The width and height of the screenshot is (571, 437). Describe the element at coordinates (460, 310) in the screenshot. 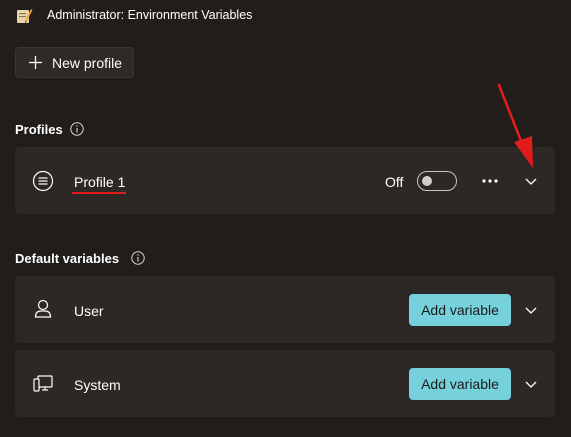

I see `add-user-variable-button: Add variable` at that location.